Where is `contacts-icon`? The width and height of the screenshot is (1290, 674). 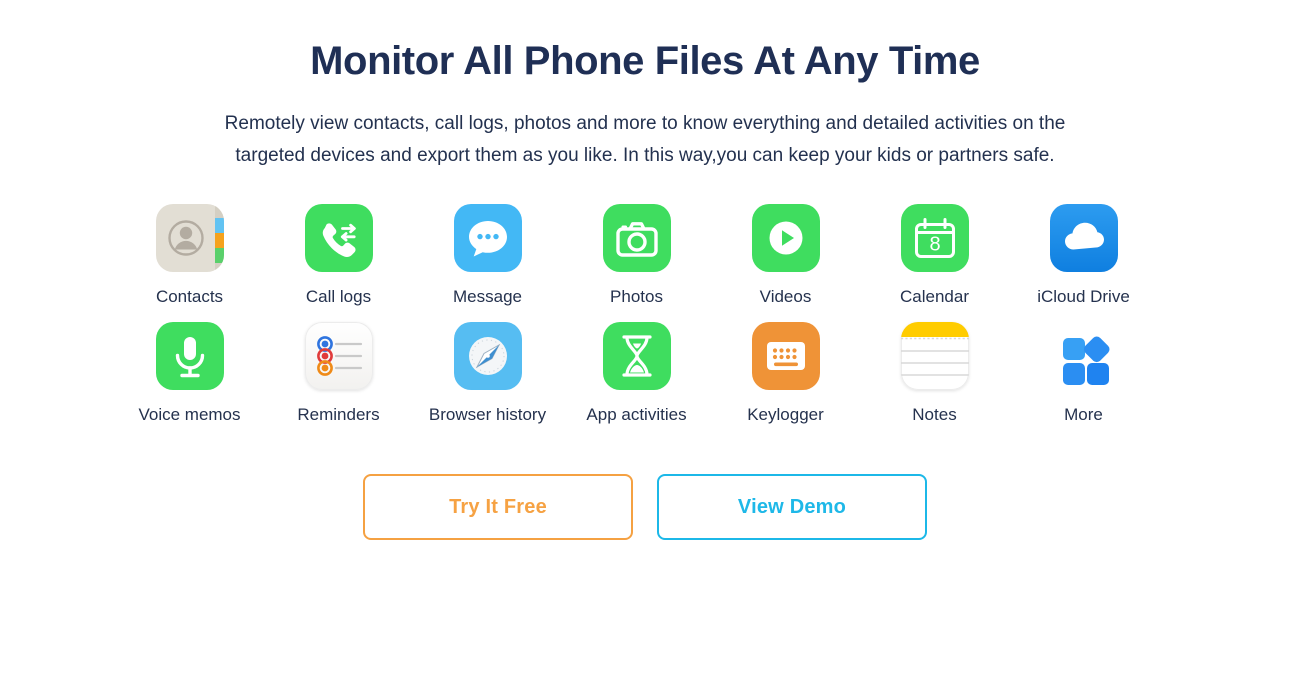
contacts-icon is located at coordinates (189, 238).